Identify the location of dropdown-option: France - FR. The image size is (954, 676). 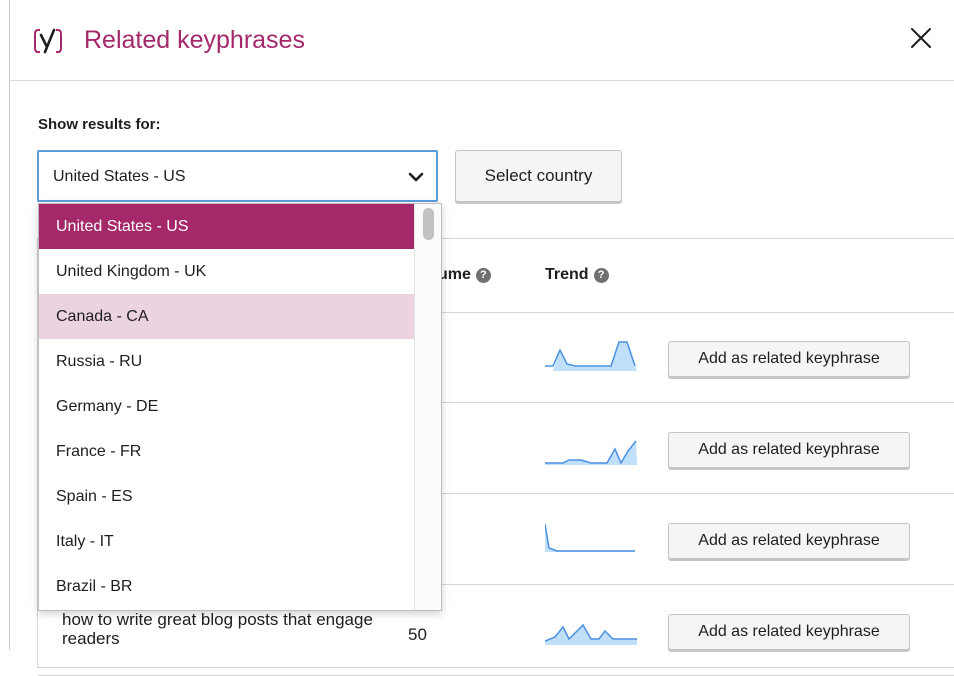
(227, 451).